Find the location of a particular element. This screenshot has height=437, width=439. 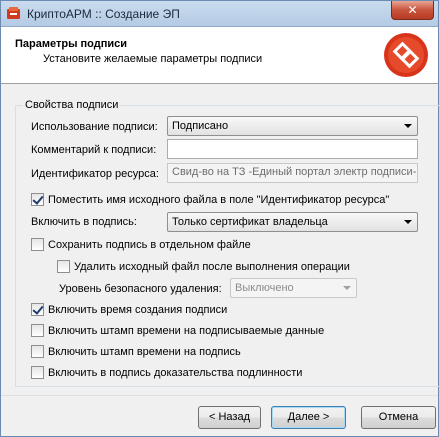

include-select: Только сертификат владельца is located at coordinates (292, 222).